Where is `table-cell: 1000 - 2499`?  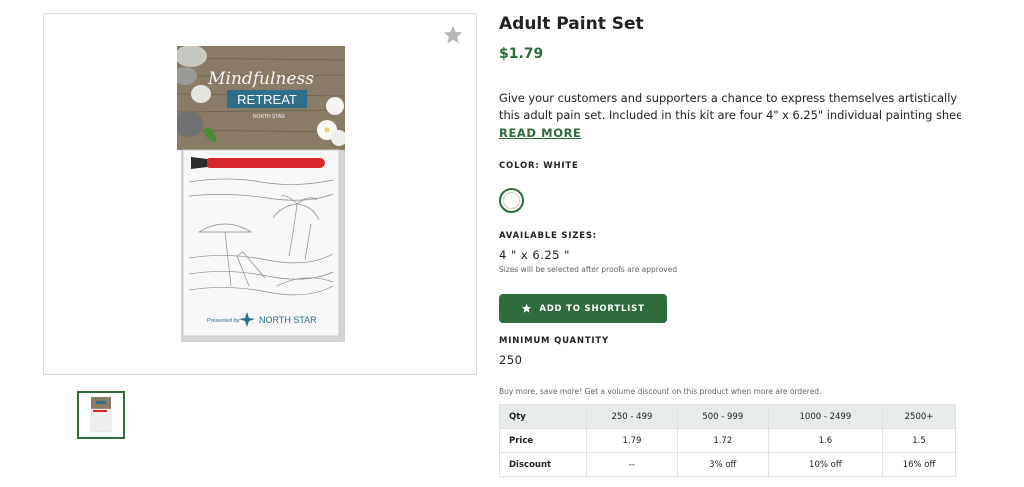 table-cell: 1000 - 2499 is located at coordinates (825, 416).